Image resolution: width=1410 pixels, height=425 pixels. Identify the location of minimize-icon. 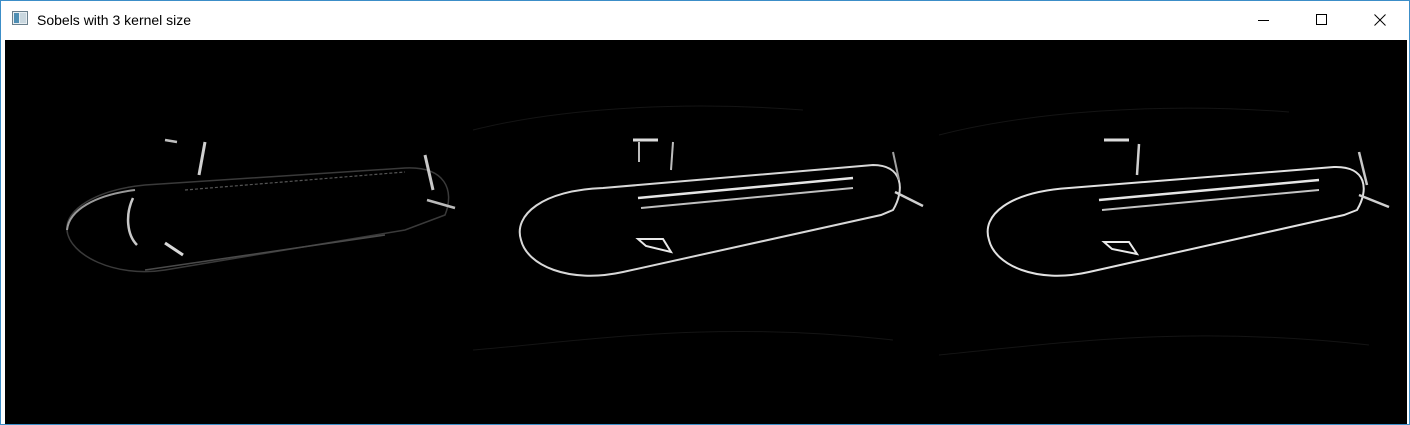
(1263, 20).